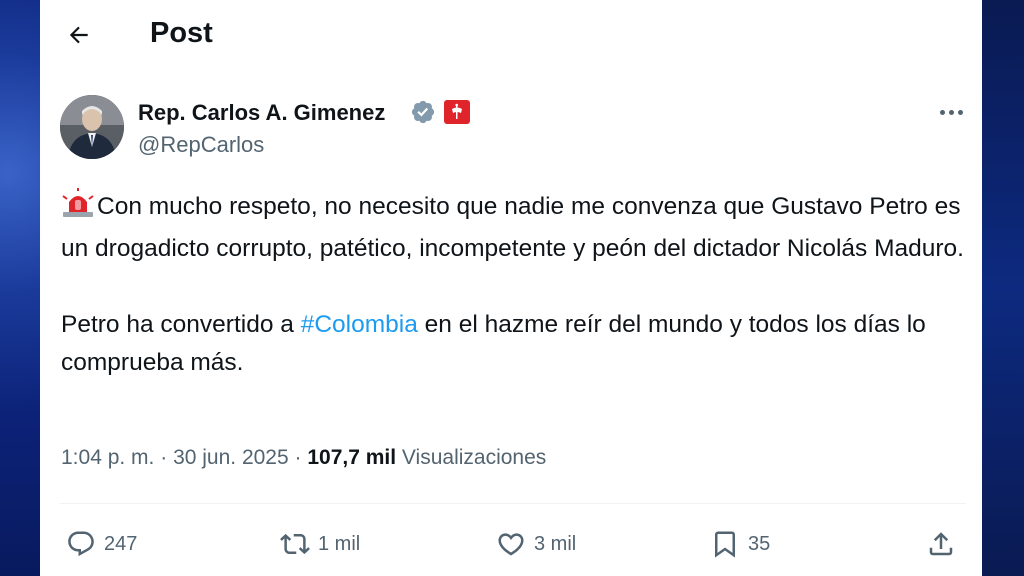 The image size is (1024, 576). I want to click on background-right-decoration, so click(1003, 288).